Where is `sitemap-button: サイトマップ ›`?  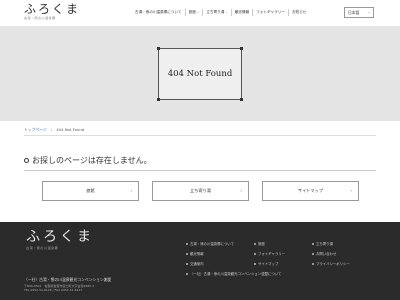
sitemap-button: サイトマップ › is located at coordinates (310, 191).